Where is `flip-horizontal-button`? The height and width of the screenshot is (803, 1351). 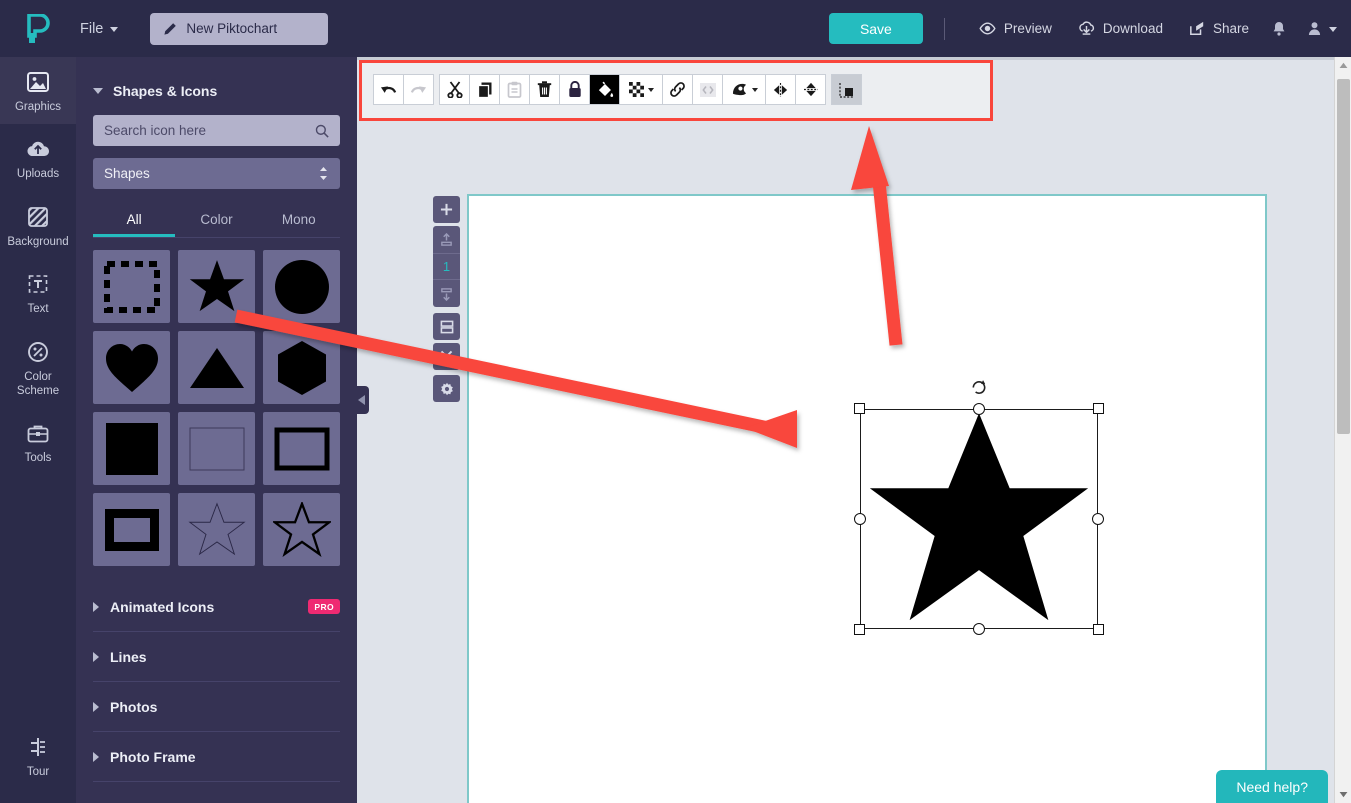
flip-horizontal-button is located at coordinates (780, 89).